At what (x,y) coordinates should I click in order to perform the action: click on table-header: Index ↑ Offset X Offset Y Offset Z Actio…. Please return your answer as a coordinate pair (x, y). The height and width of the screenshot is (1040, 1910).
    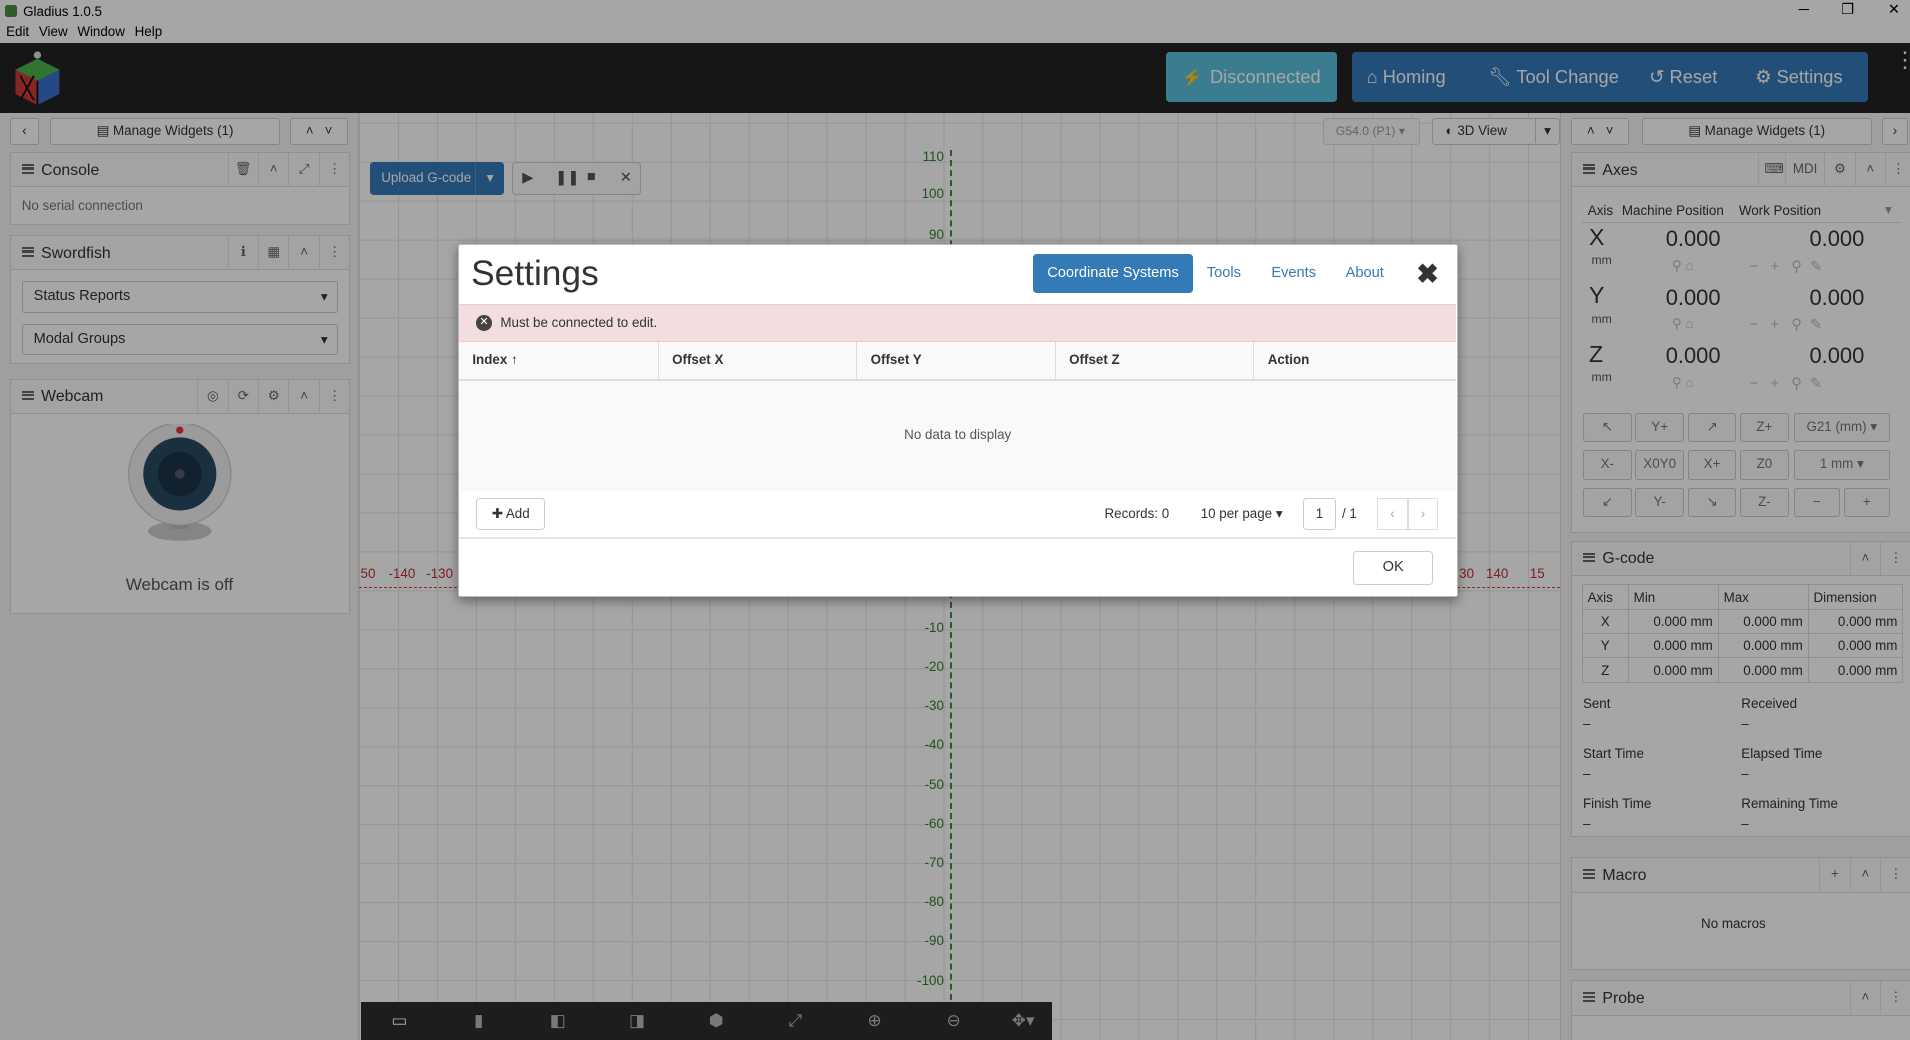
    Looking at the image, I should click on (957, 361).